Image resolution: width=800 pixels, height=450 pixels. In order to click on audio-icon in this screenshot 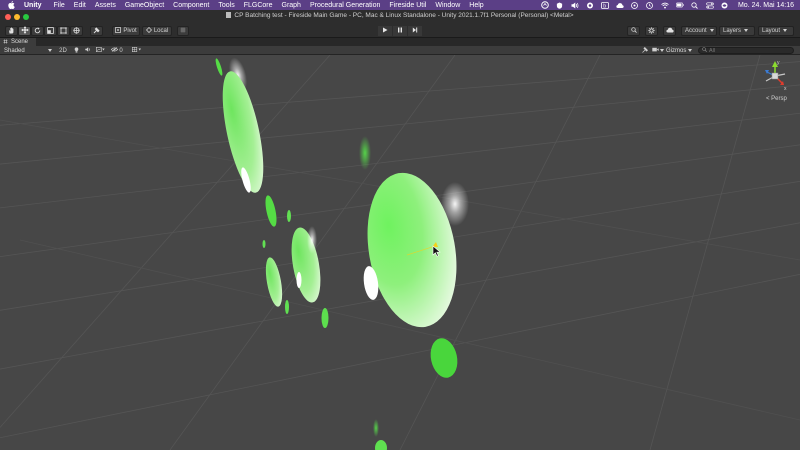, I will do `click(87, 50)`.